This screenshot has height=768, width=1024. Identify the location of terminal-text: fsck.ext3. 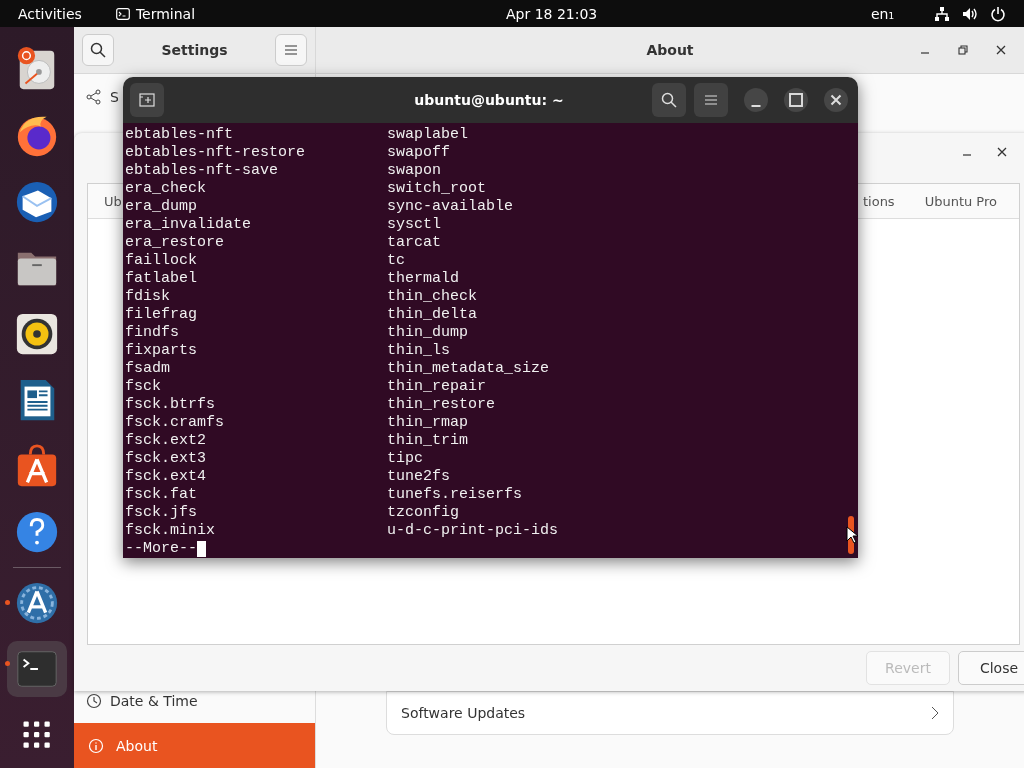
(166, 459).